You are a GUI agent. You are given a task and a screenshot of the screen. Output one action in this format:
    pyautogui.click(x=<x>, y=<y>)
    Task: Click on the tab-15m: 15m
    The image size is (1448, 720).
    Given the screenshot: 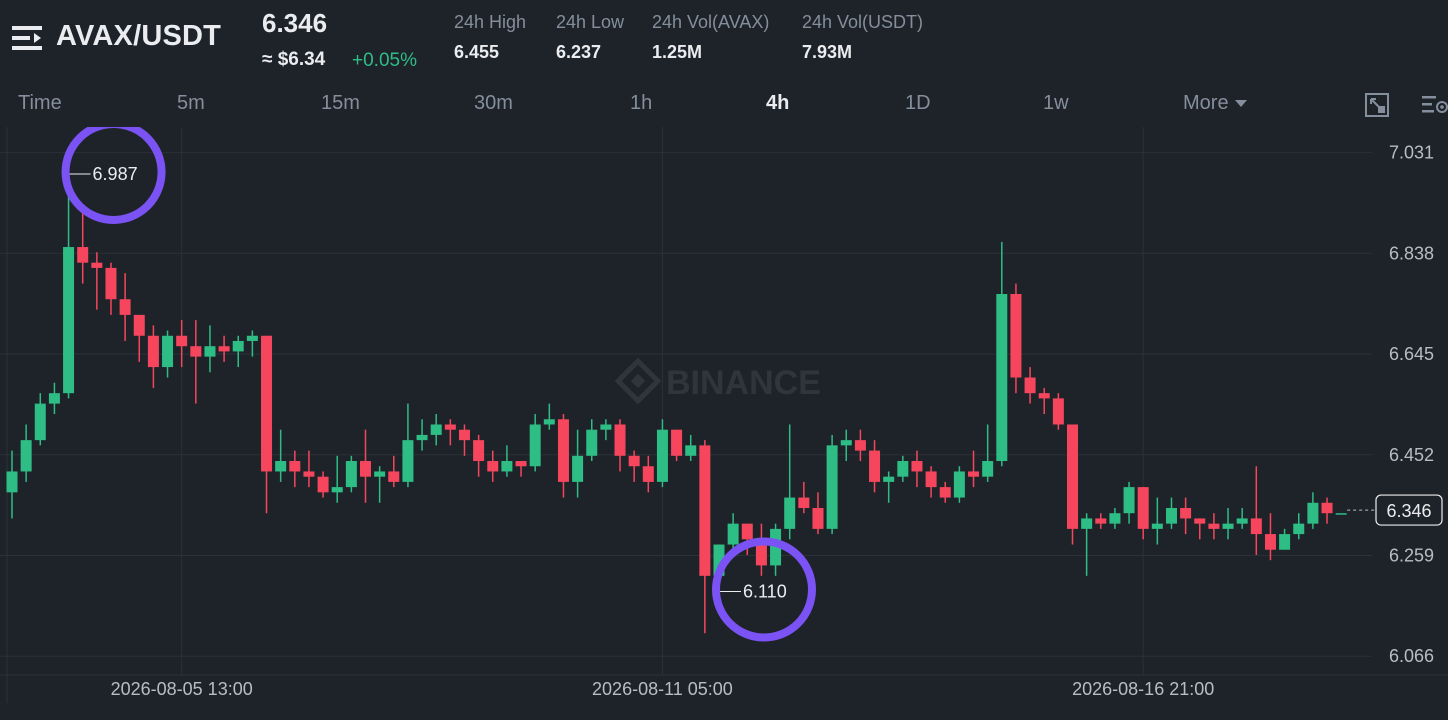 What is the action you would take?
    pyautogui.click(x=340, y=103)
    